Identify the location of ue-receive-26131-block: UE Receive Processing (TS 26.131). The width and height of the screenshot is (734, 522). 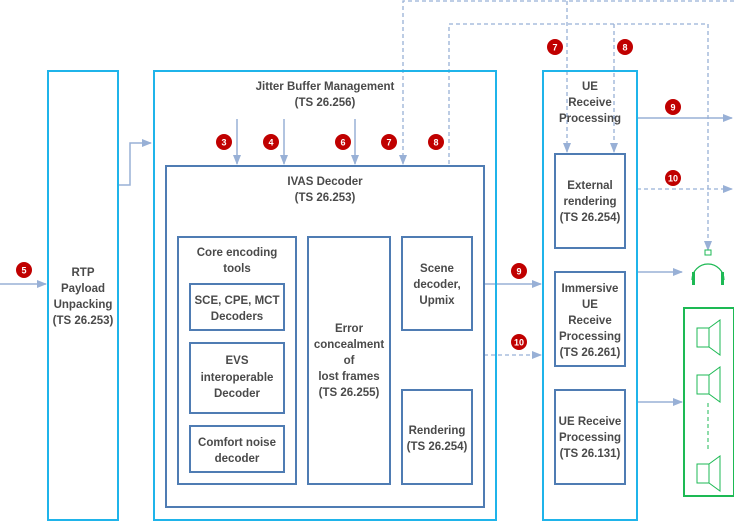
(590, 437).